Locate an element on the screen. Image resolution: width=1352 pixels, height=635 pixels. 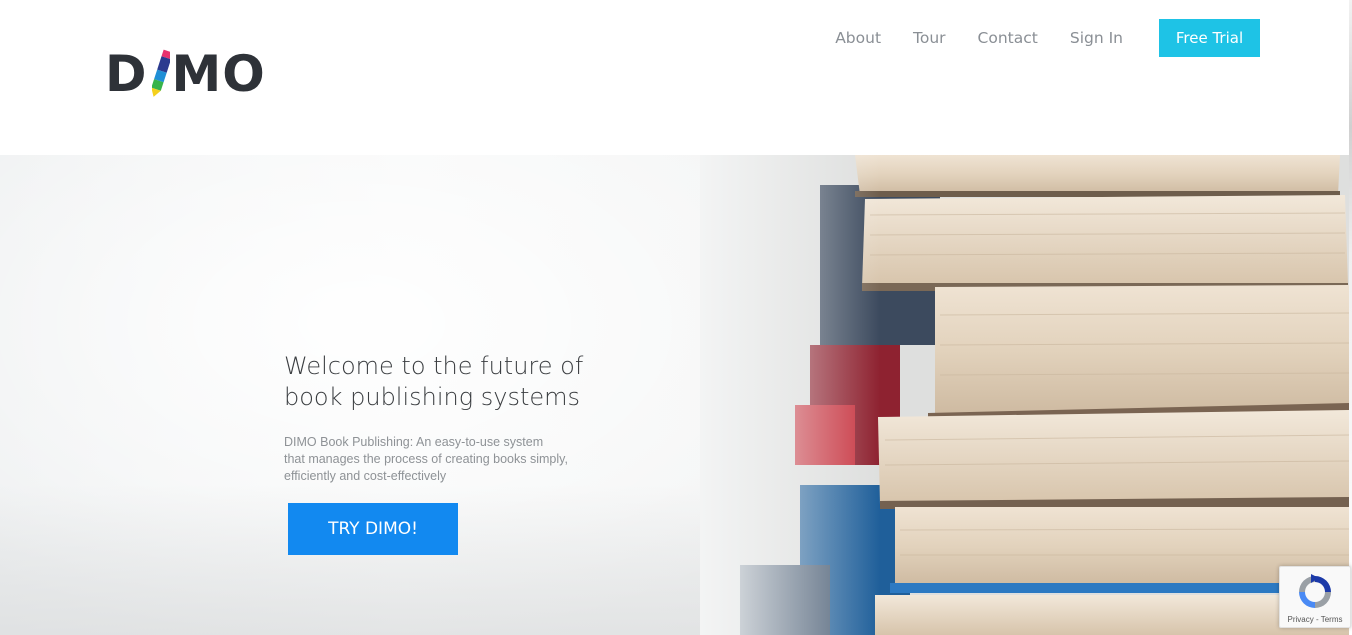
nav-tour-link: Tour is located at coordinates (929, 38).